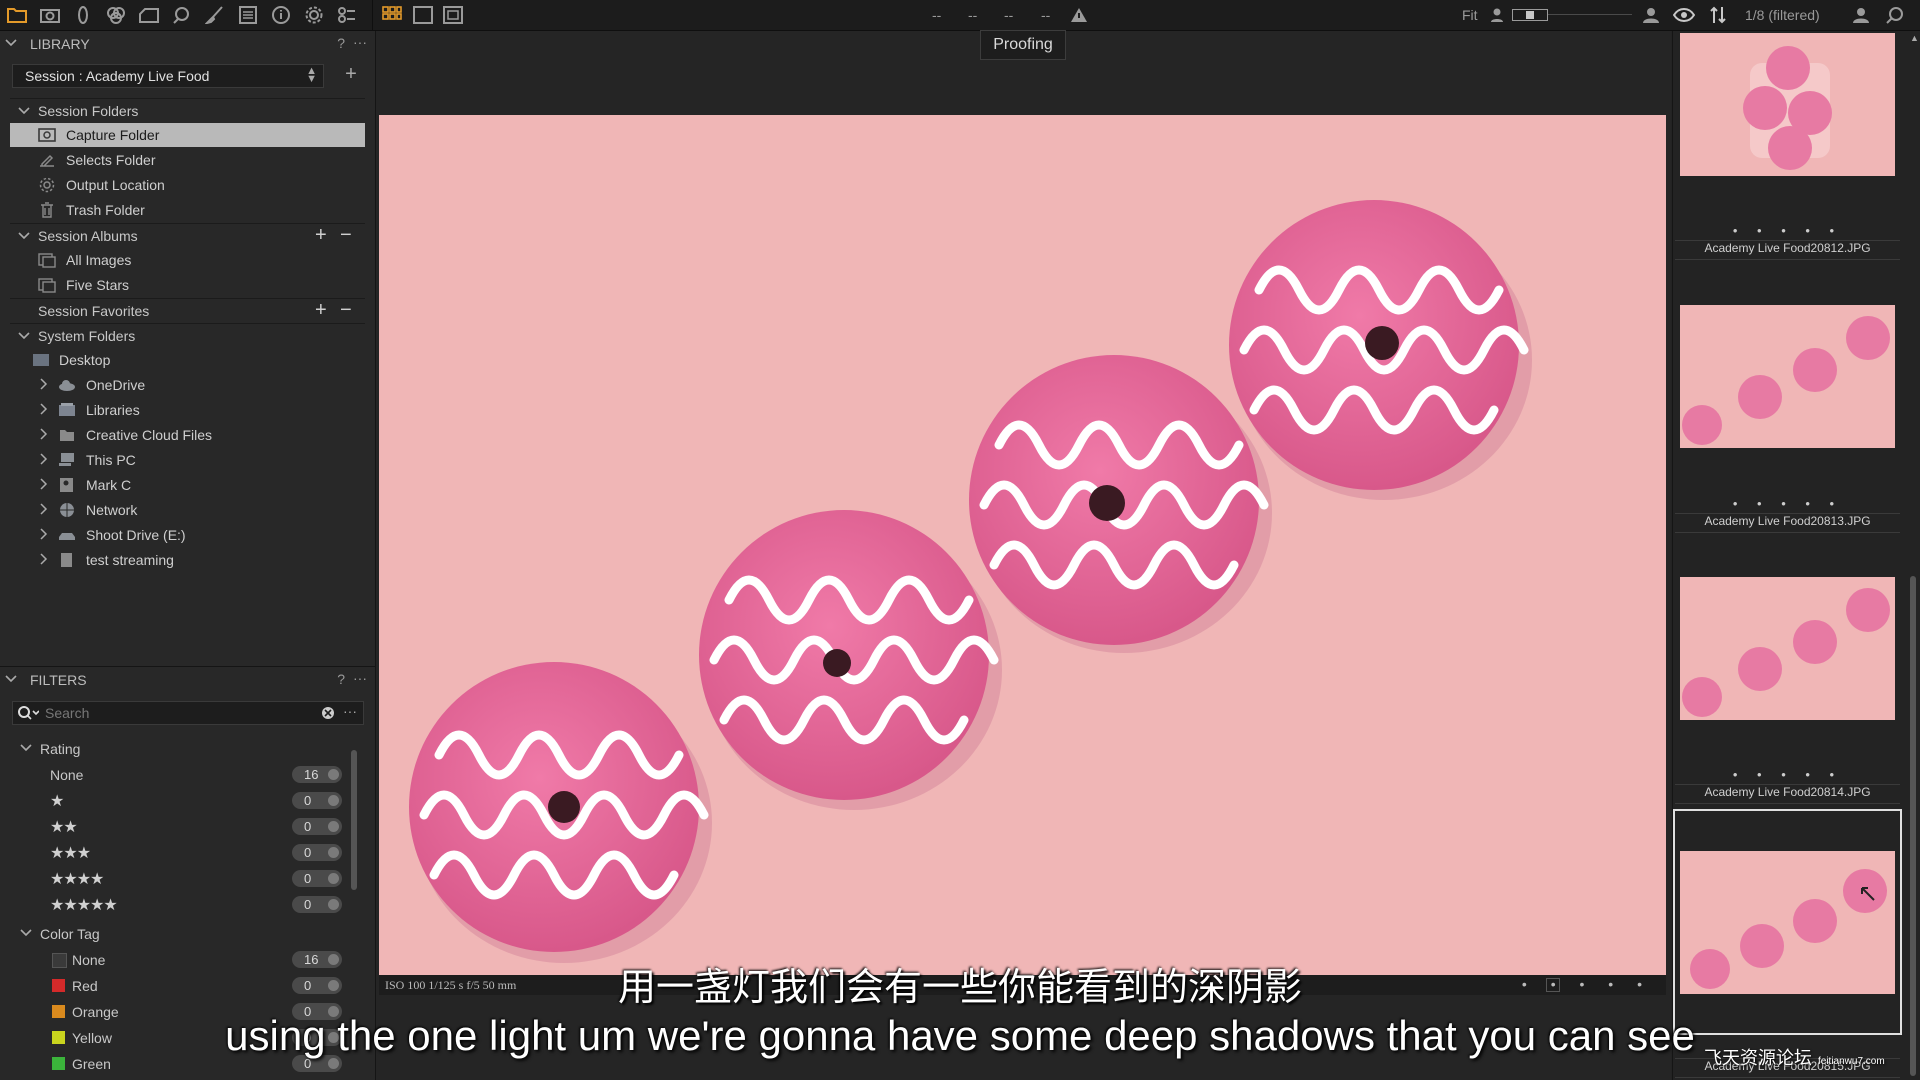 This screenshot has width=1920, height=1080. What do you see at coordinates (187, 210) in the screenshot?
I see `tree-item-trash-folder: Trash Folder` at bounding box center [187, 210].